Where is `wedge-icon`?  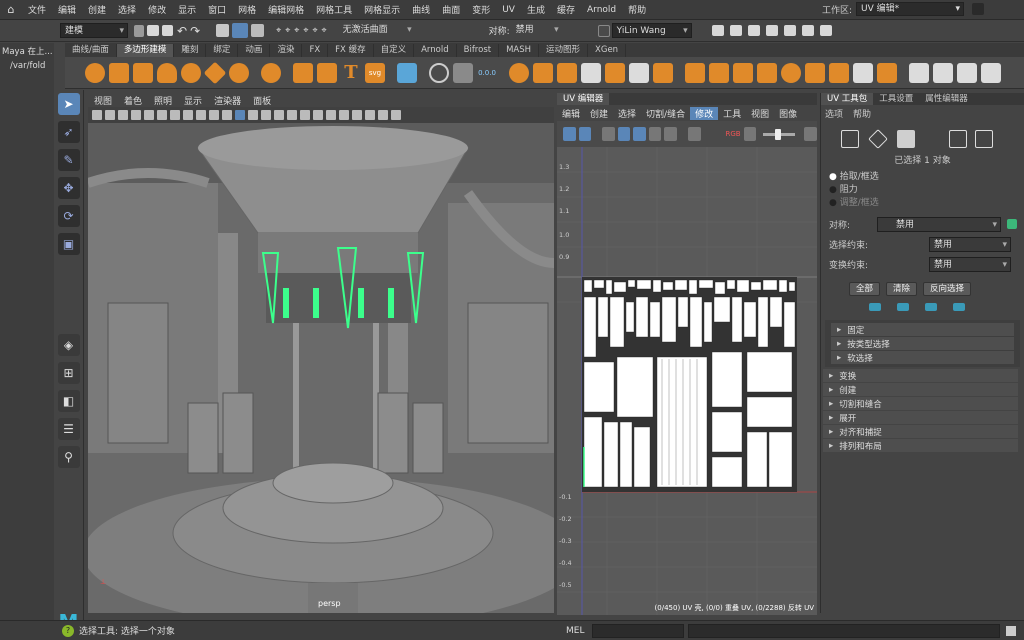
wedge-icon is located at coordinates (815, 72).